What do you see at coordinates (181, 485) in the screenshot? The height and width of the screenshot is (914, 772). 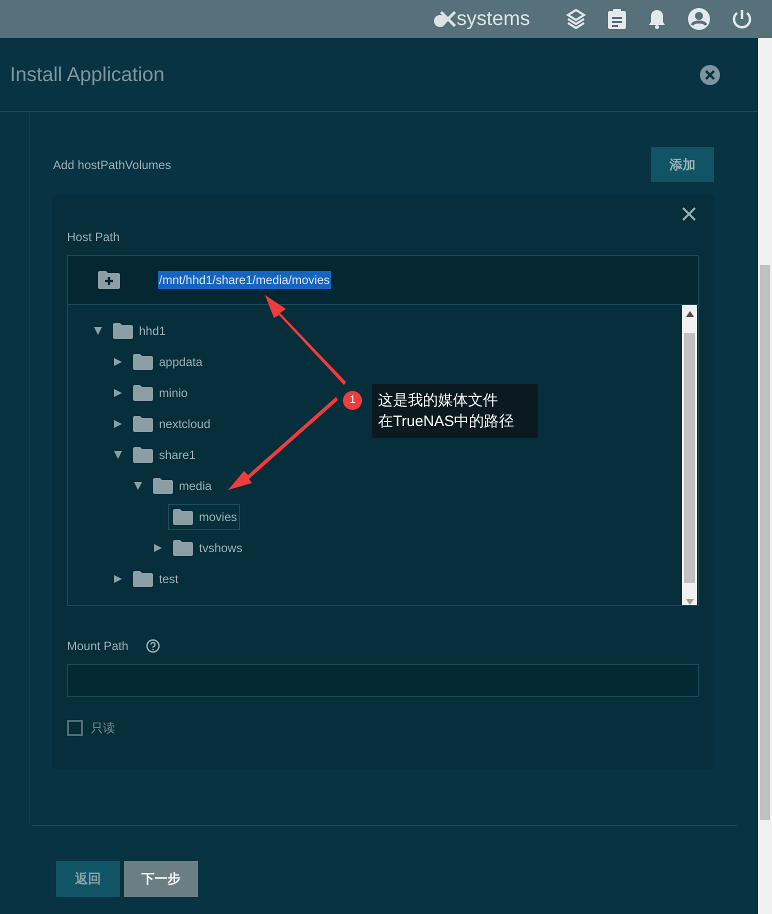 I see `tree-item: media` at bounding box center [181, 485].